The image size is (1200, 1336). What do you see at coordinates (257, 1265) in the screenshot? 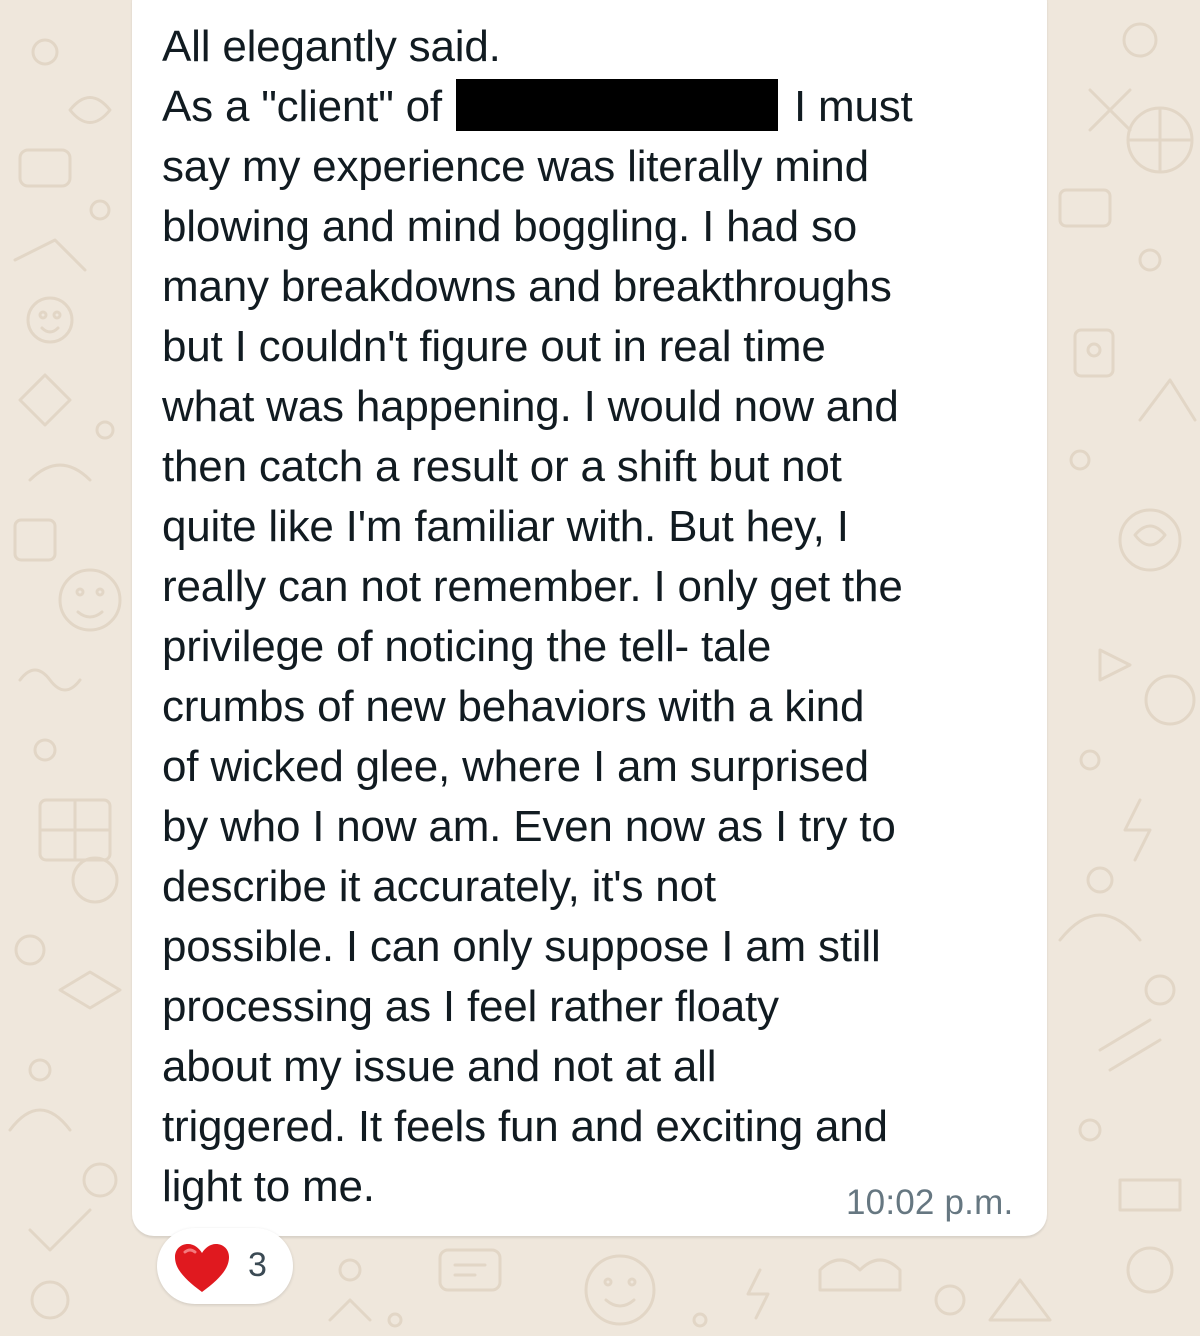
I see `reaction-count: 3` at bounding box center [257, 1265].